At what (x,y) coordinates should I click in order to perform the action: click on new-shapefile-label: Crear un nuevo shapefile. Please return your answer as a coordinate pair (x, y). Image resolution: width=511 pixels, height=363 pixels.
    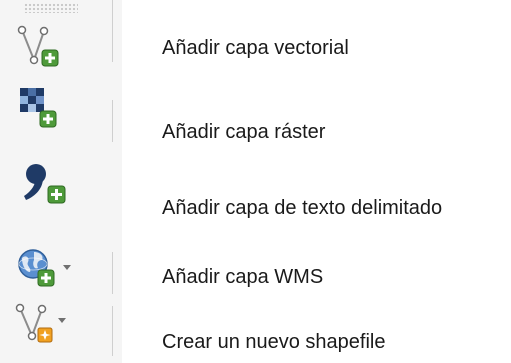
    Looking at the image, I should click on (274, 342).